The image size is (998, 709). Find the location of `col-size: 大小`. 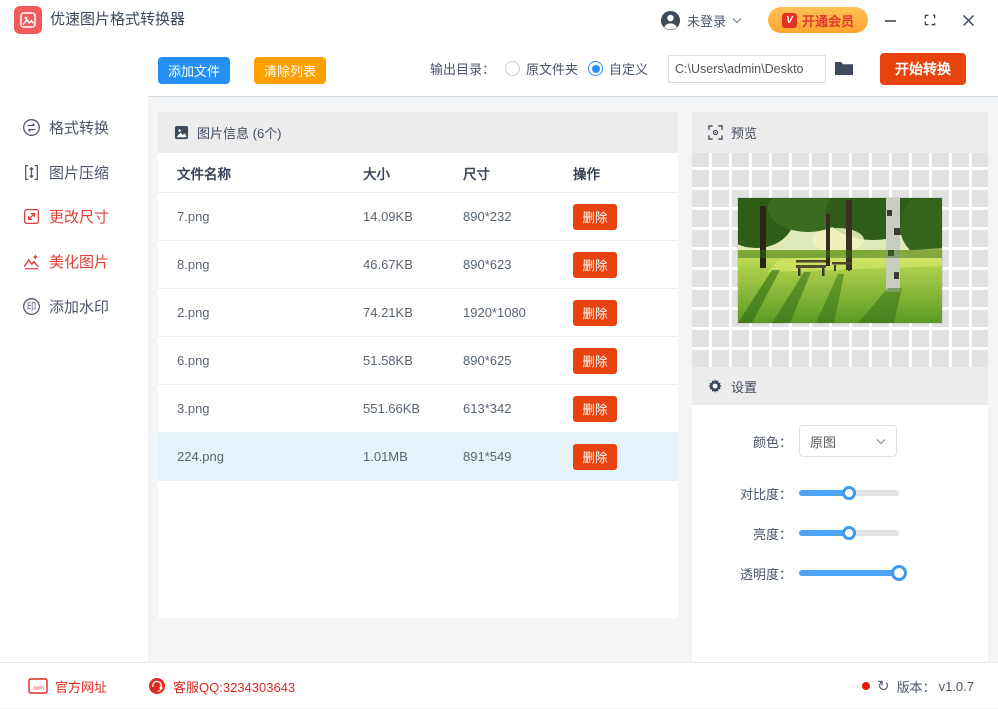

col-size: 大小 is located at coordinates (376, 174).